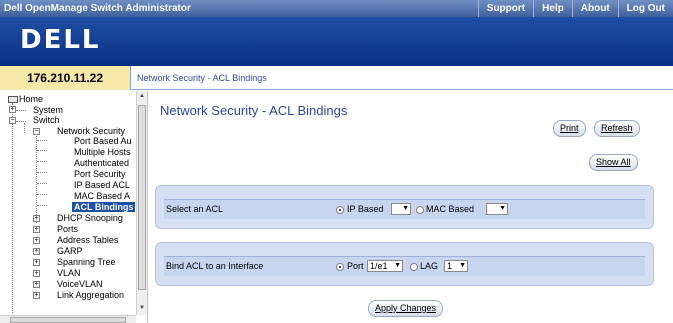 The height and width of the screenshot is (323, 673). I want to click on tree-item-system: System, so click(48, 110).